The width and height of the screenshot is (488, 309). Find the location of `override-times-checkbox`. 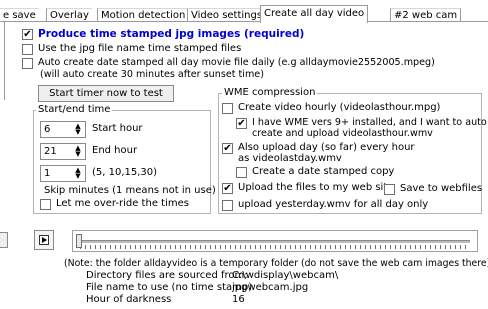

override-times-checkbox is located at coordinates (45, 204).